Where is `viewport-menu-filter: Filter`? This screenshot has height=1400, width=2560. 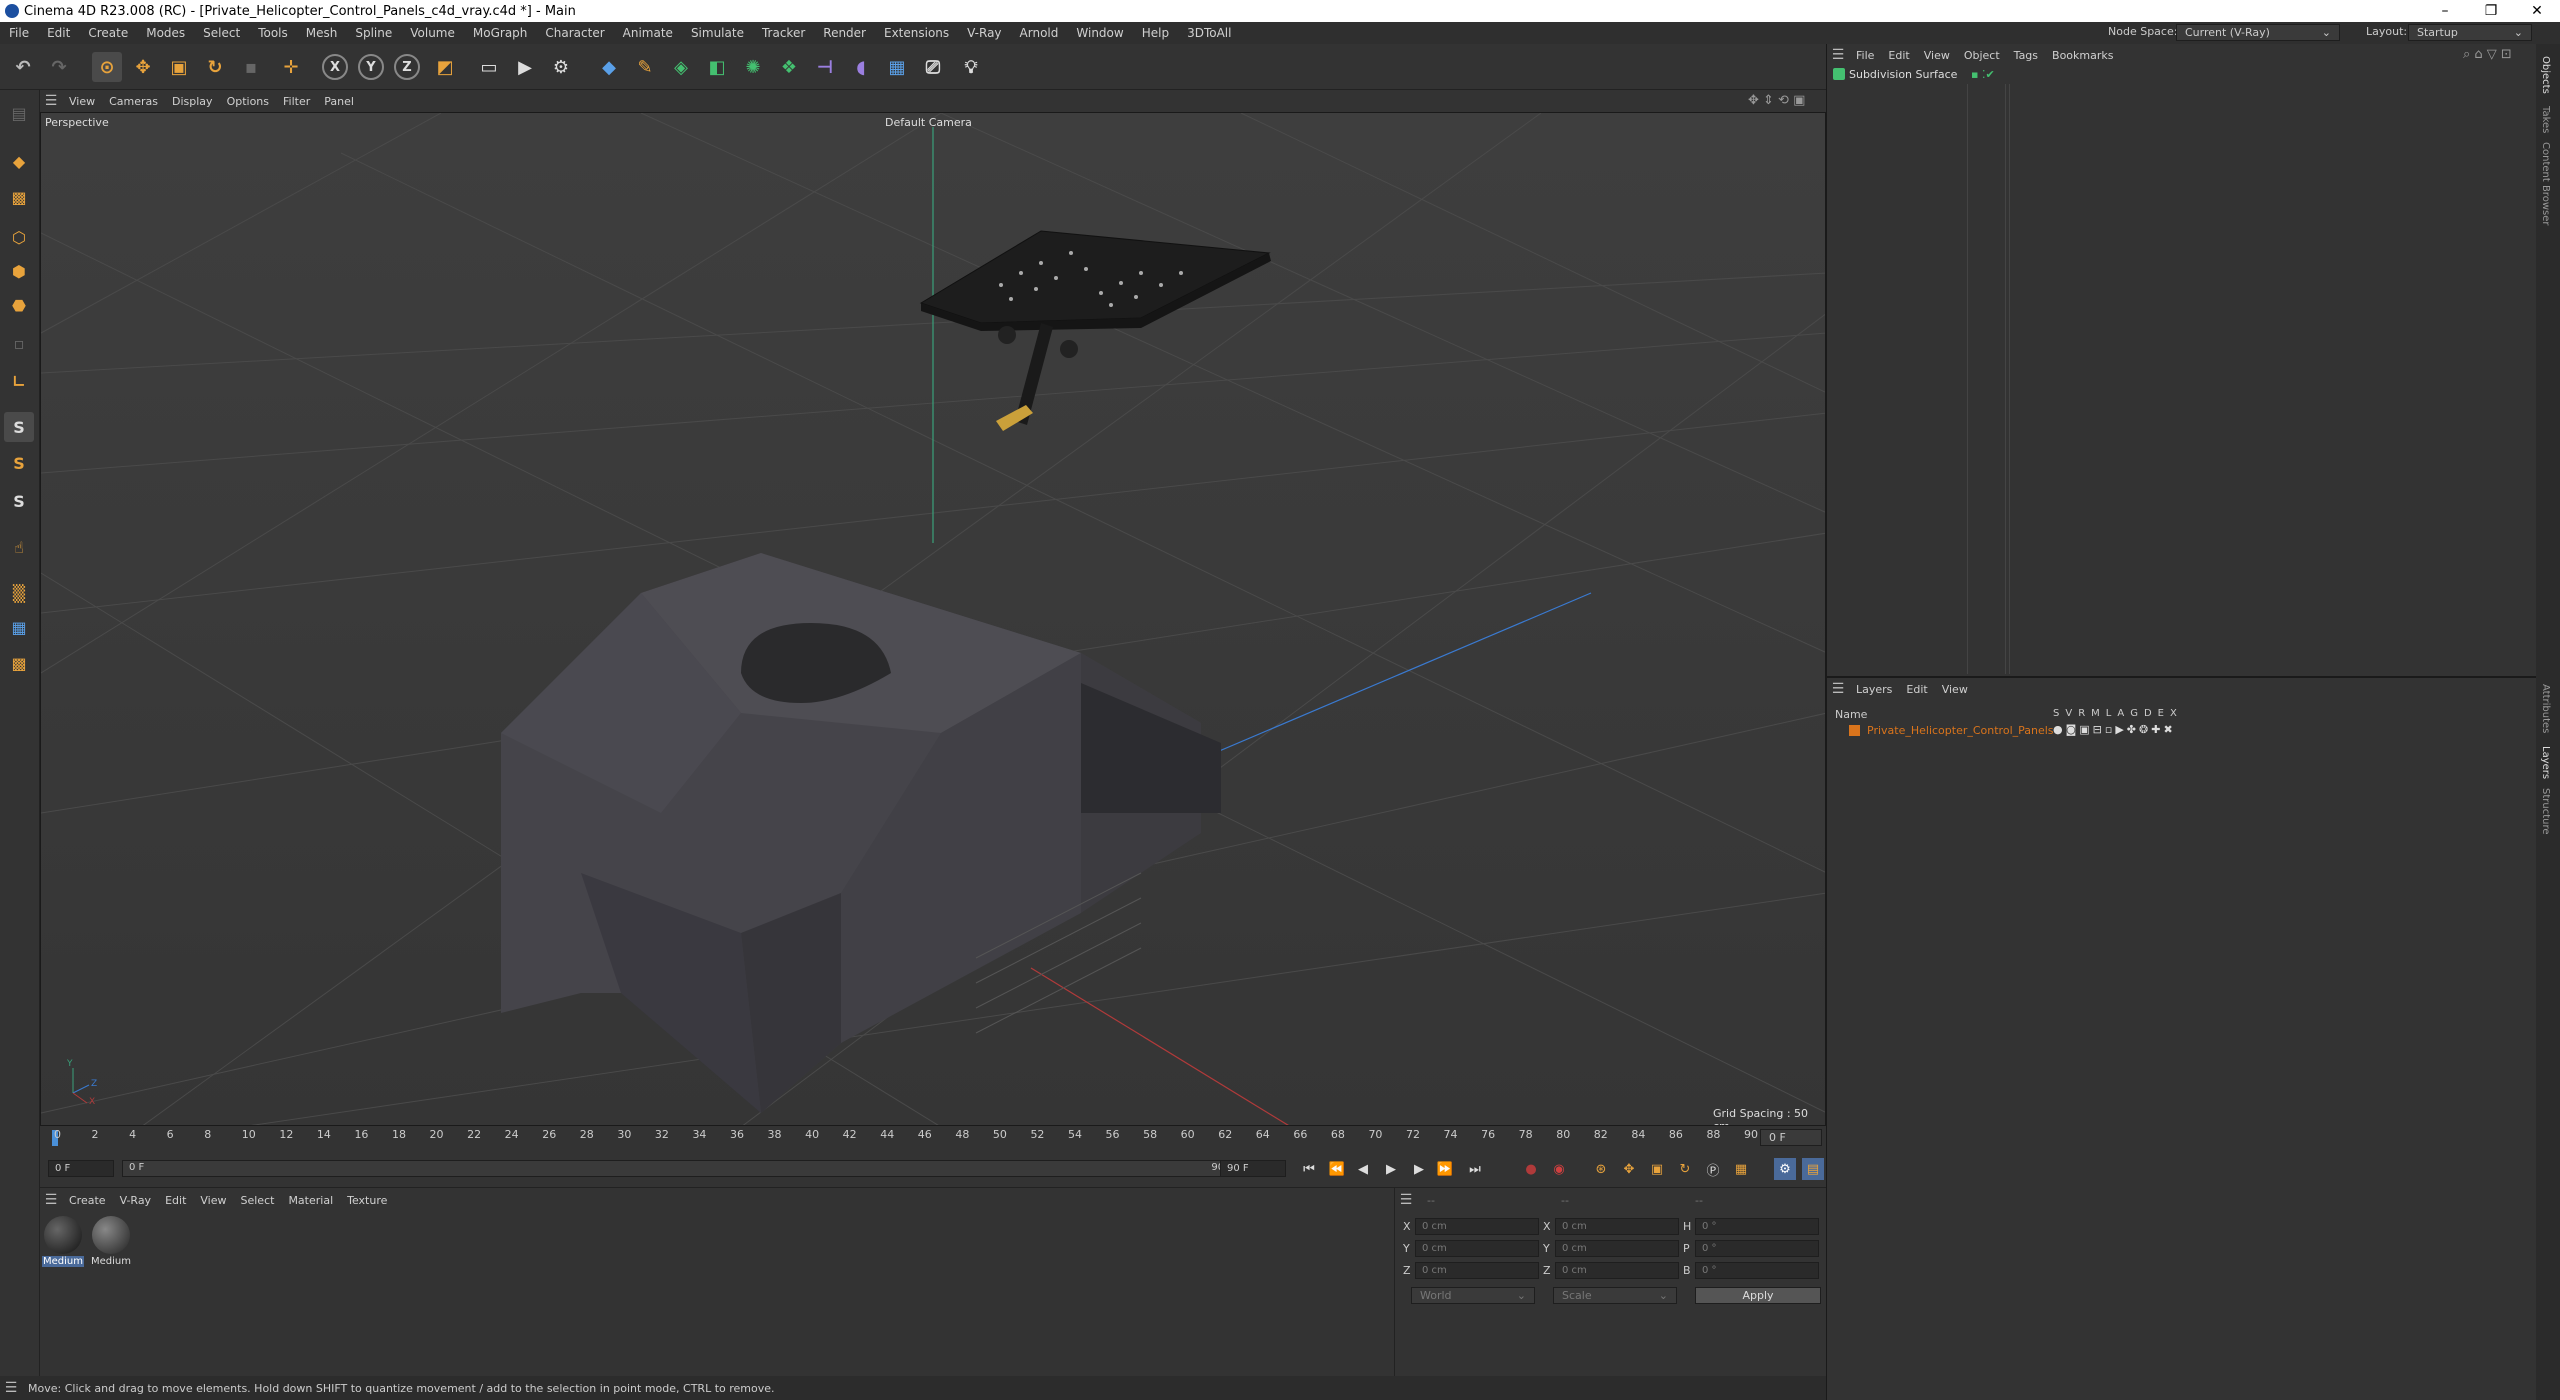
viewport-menu-filter: Filter is located at coordinates (296, 101).